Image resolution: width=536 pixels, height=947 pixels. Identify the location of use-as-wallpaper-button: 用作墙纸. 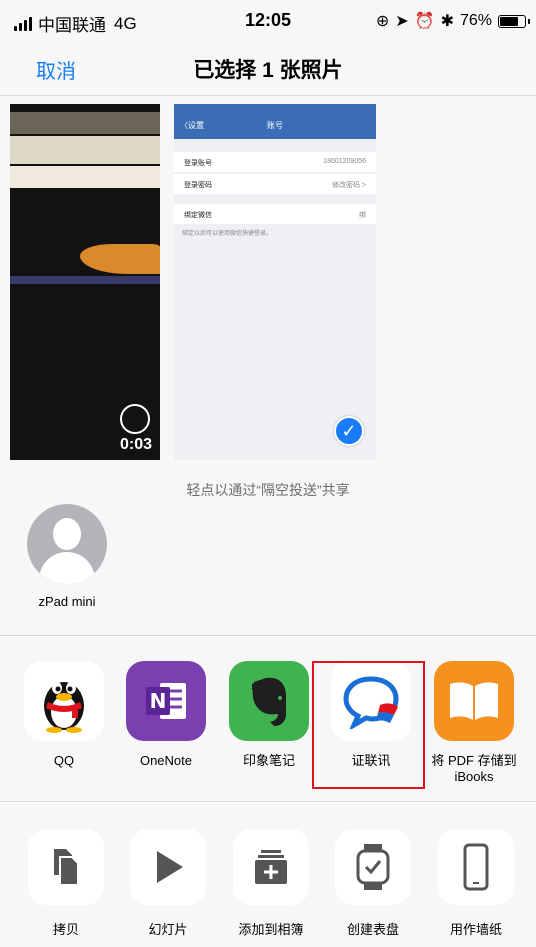
(476, 883).